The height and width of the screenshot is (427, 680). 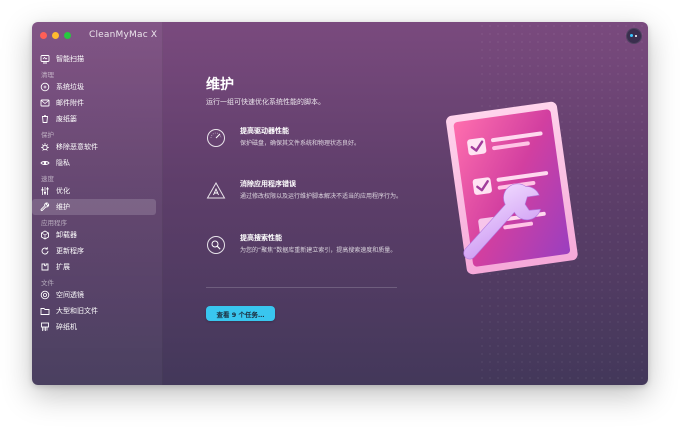 I want to click on sidebar-item-shredder: 碎纸机, so click(x=94, y=327).